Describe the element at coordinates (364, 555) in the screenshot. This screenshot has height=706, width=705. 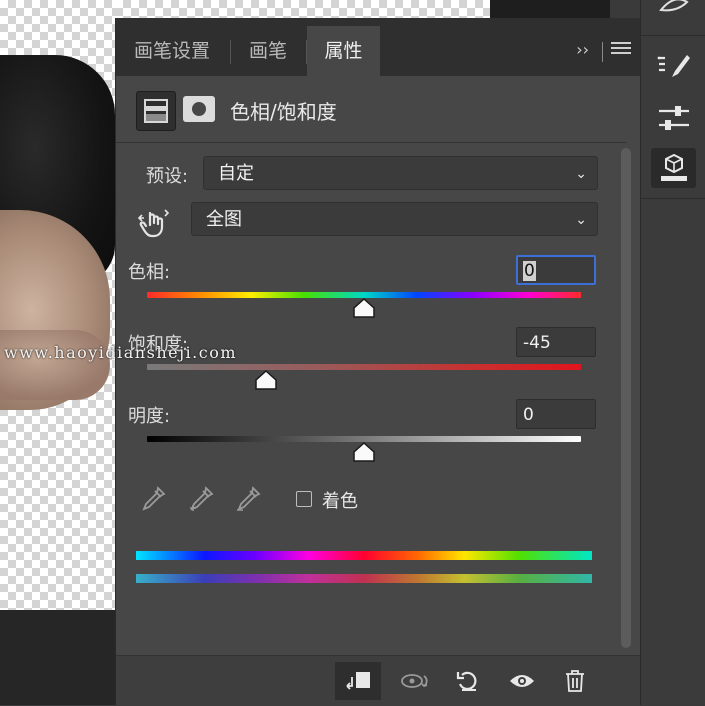
I see `input-color-bar` at that location.